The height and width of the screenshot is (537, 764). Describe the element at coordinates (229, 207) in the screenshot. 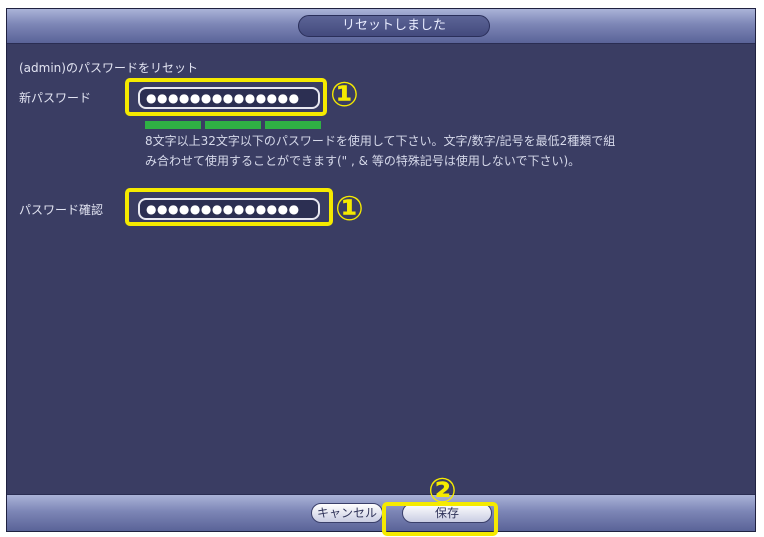

I see `highlight-confirm-password` at that location.